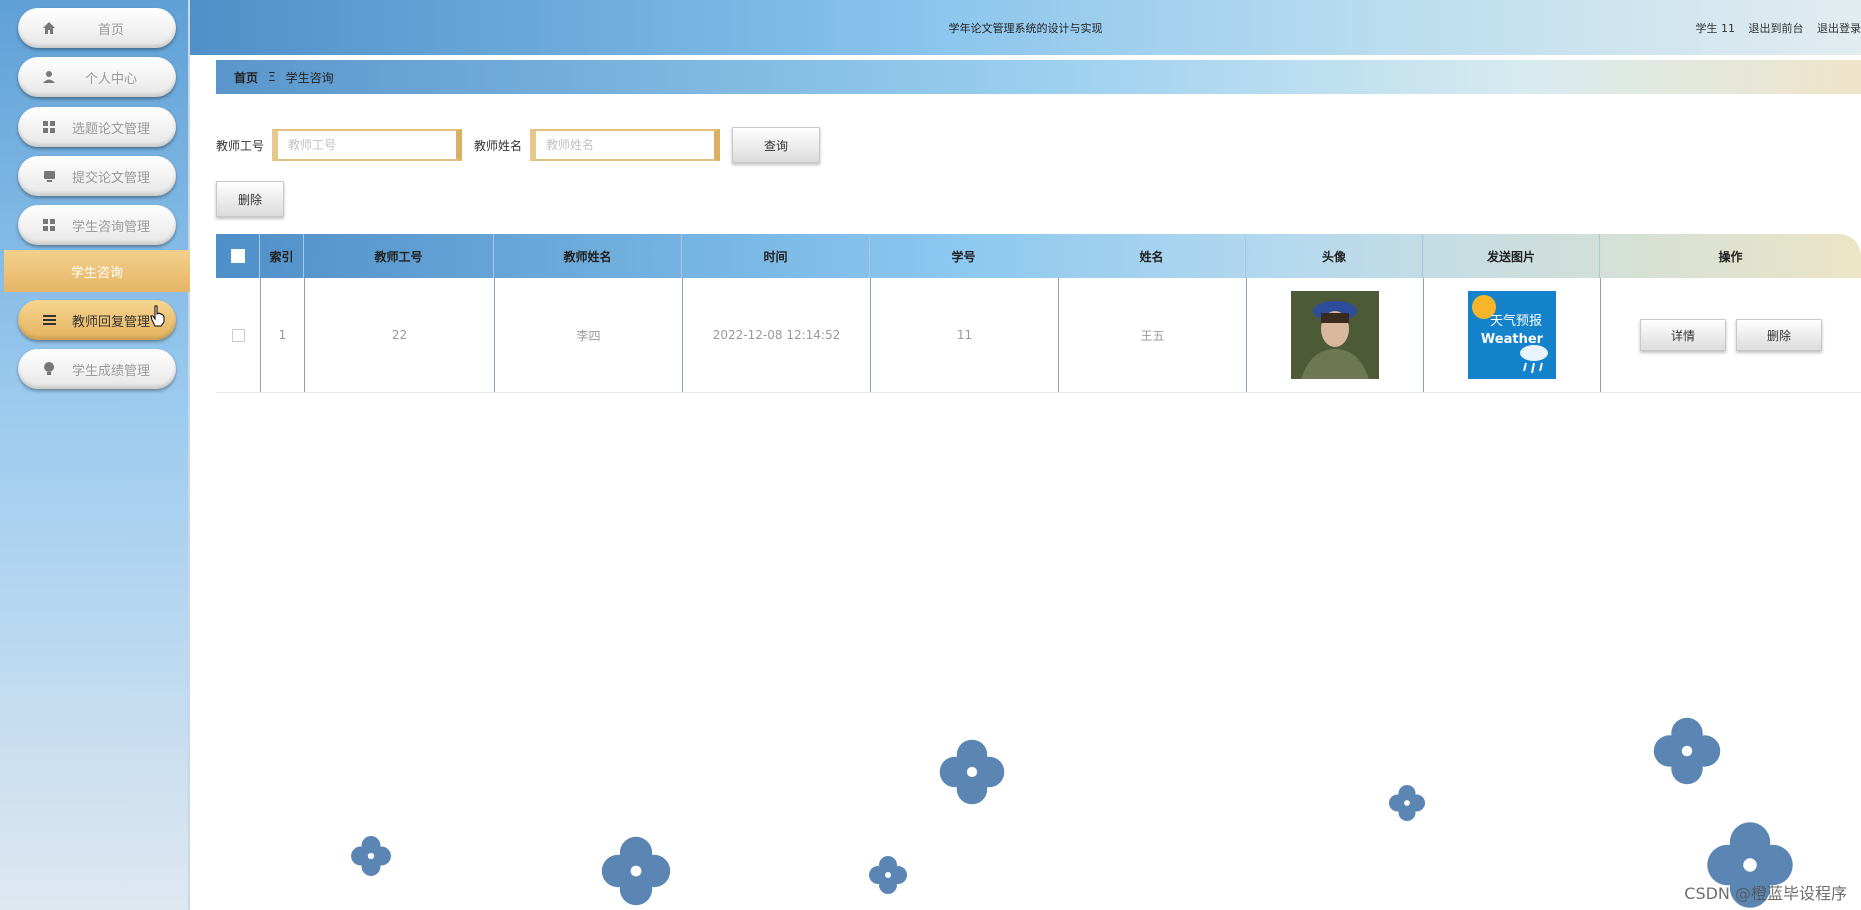  I want to click on sidebar-item-submit-paper: 提交论文管理, so click(97, 176).